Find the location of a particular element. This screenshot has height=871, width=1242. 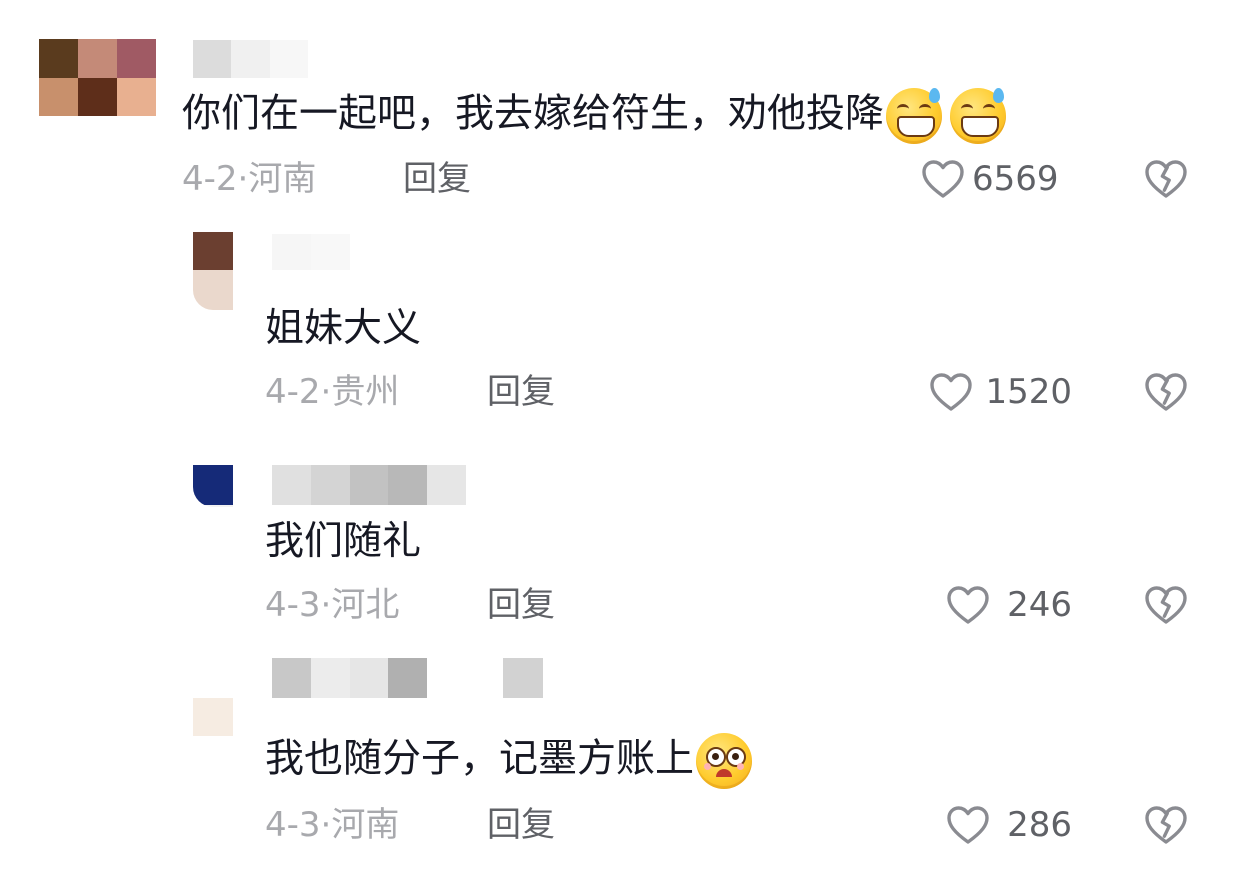

comment-text: 我们随礼 is located at coordinates (343, 541).